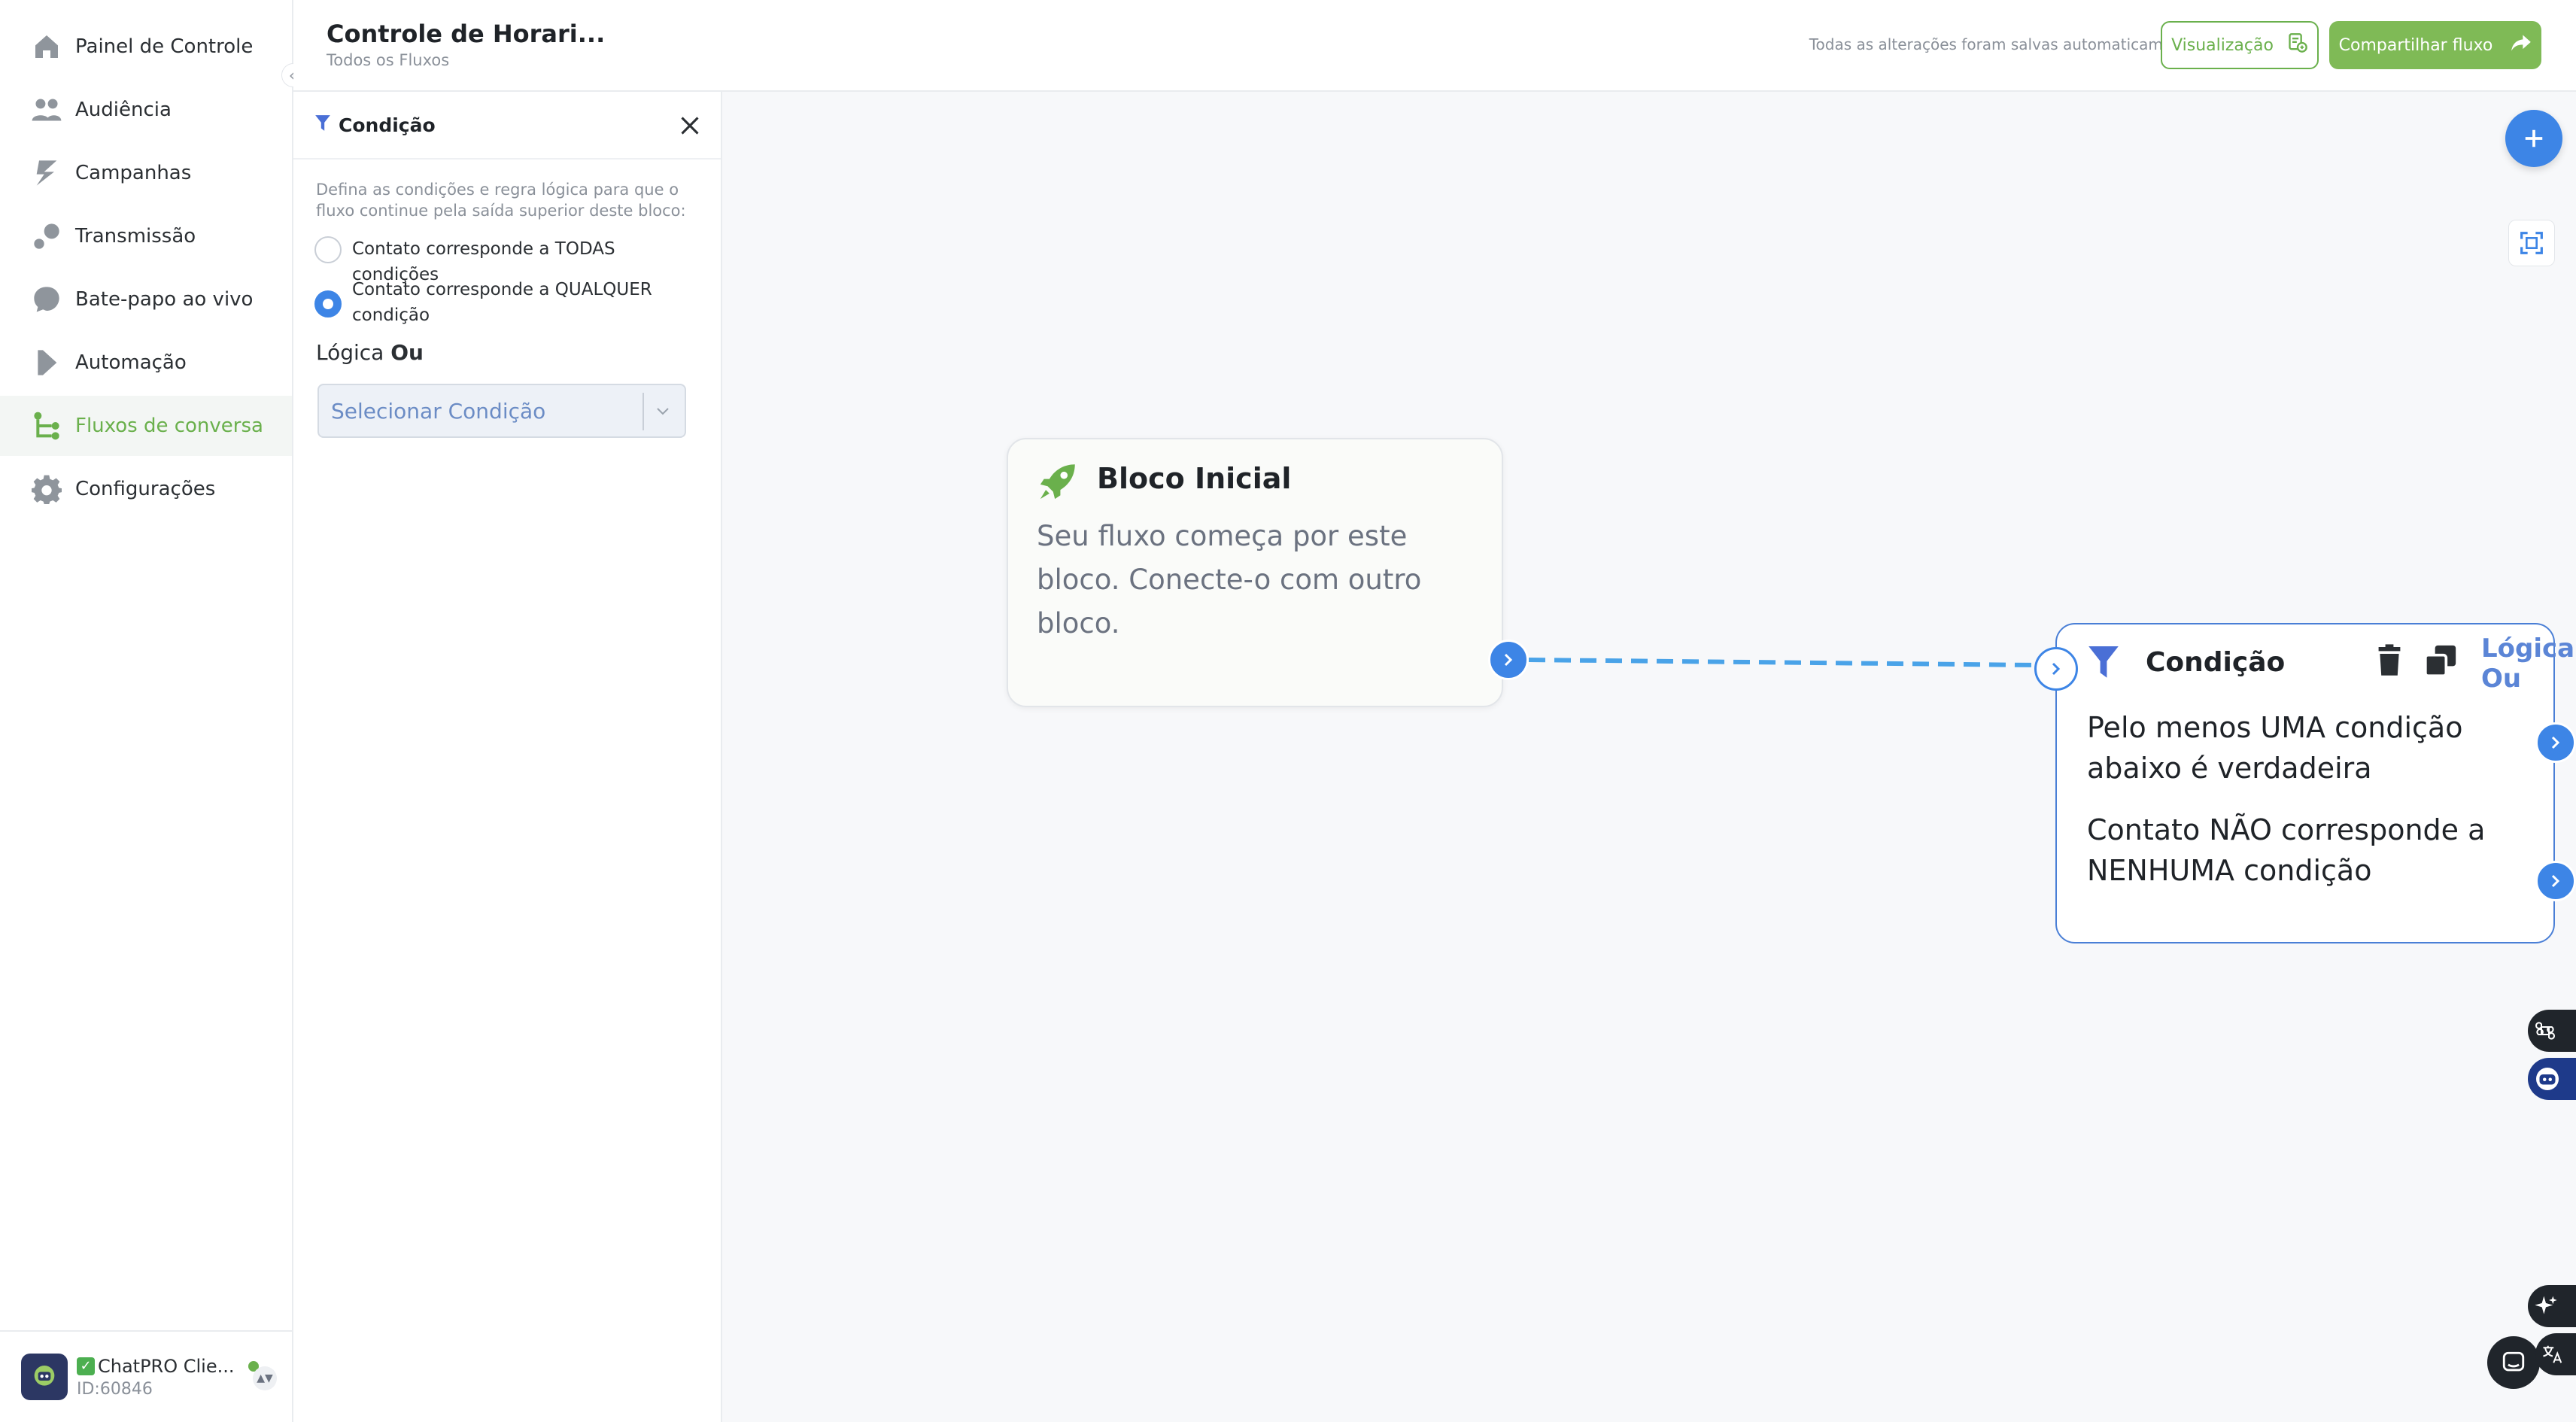 This screenshot has height=1422, width=2576. Describe the element at coordinates (2548, 1079) in the screenshot. I see `bot-icon` at that location.